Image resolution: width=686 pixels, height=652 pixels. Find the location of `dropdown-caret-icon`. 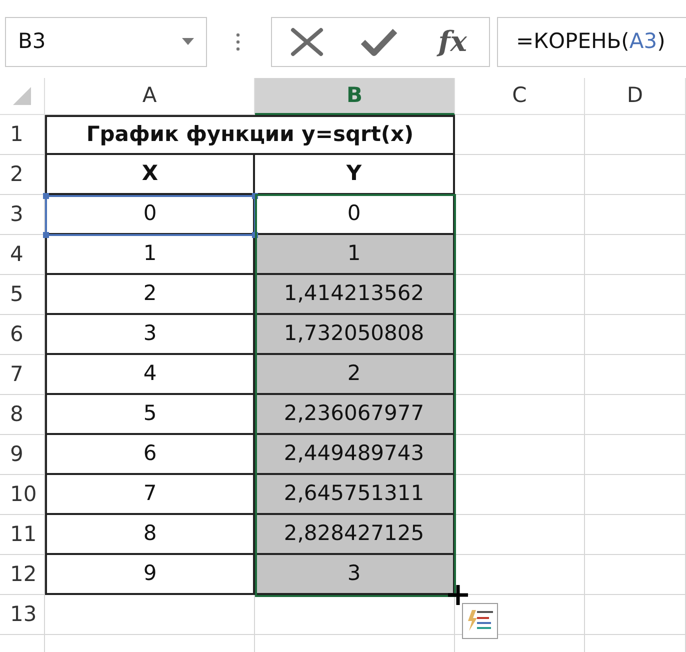

dropdown-caret-icon is located at coordinates (188, 41).